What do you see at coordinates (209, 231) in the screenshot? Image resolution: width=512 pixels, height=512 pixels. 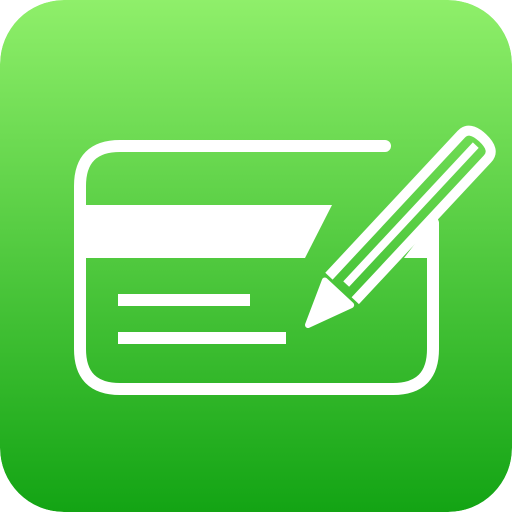 I see `card-stripe` at bounding box center [209, 231].